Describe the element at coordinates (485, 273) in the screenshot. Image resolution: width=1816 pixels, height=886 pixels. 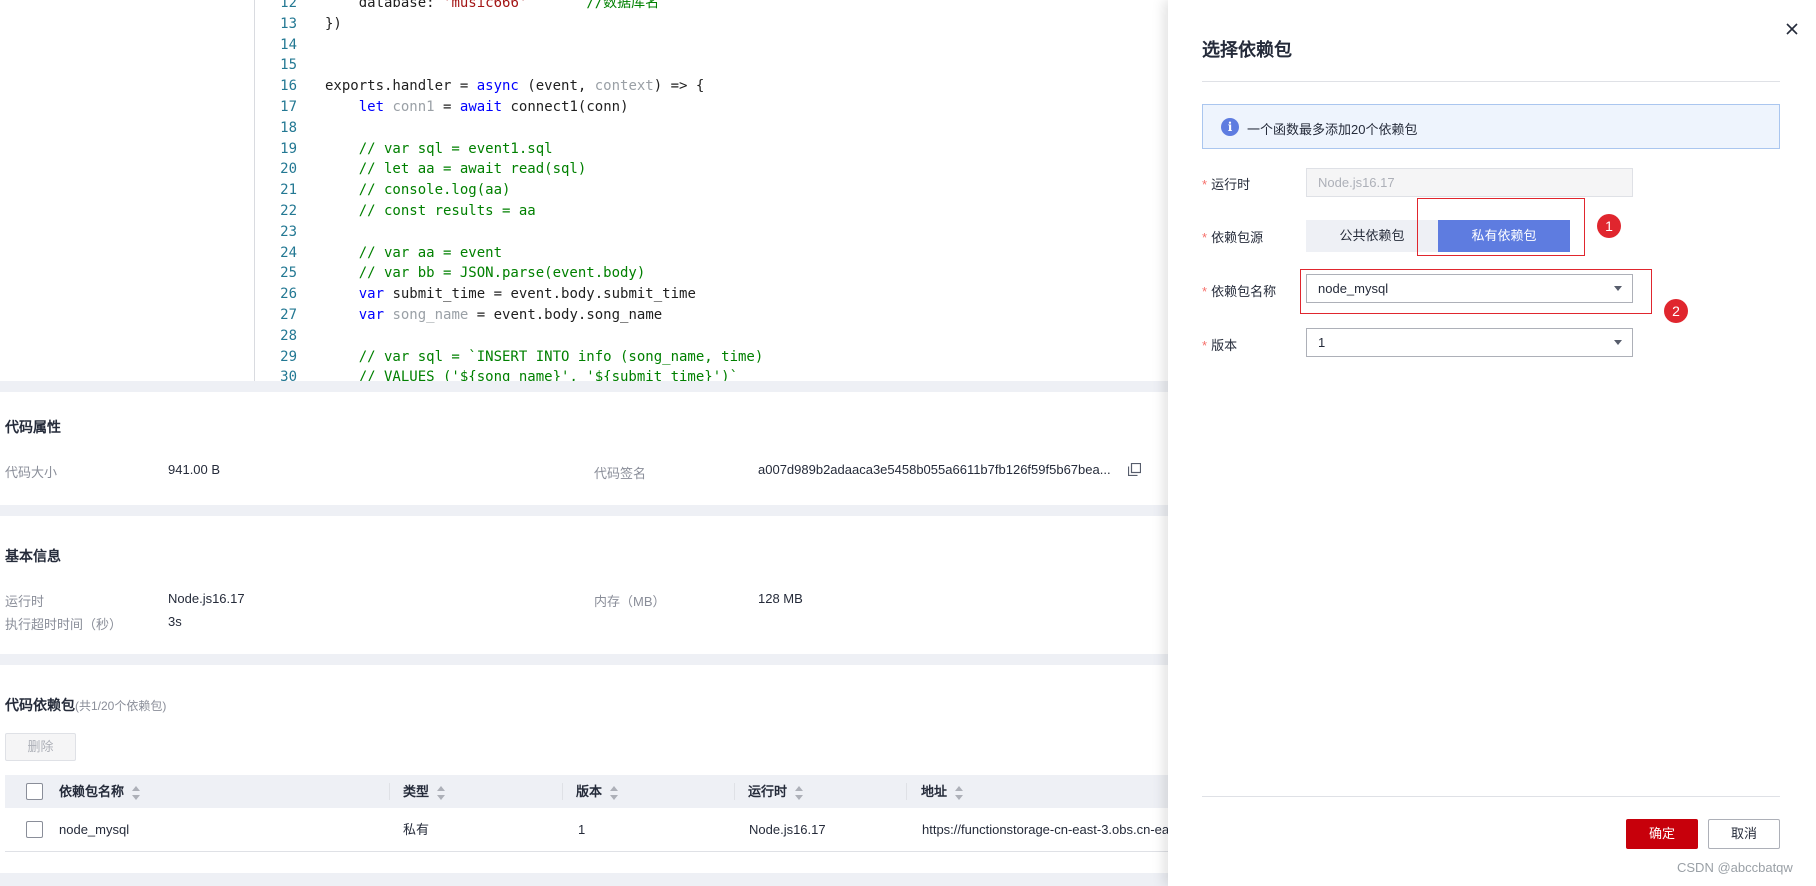
I see `code-text: // var bb = JSON.parse(event.body)` at that location.